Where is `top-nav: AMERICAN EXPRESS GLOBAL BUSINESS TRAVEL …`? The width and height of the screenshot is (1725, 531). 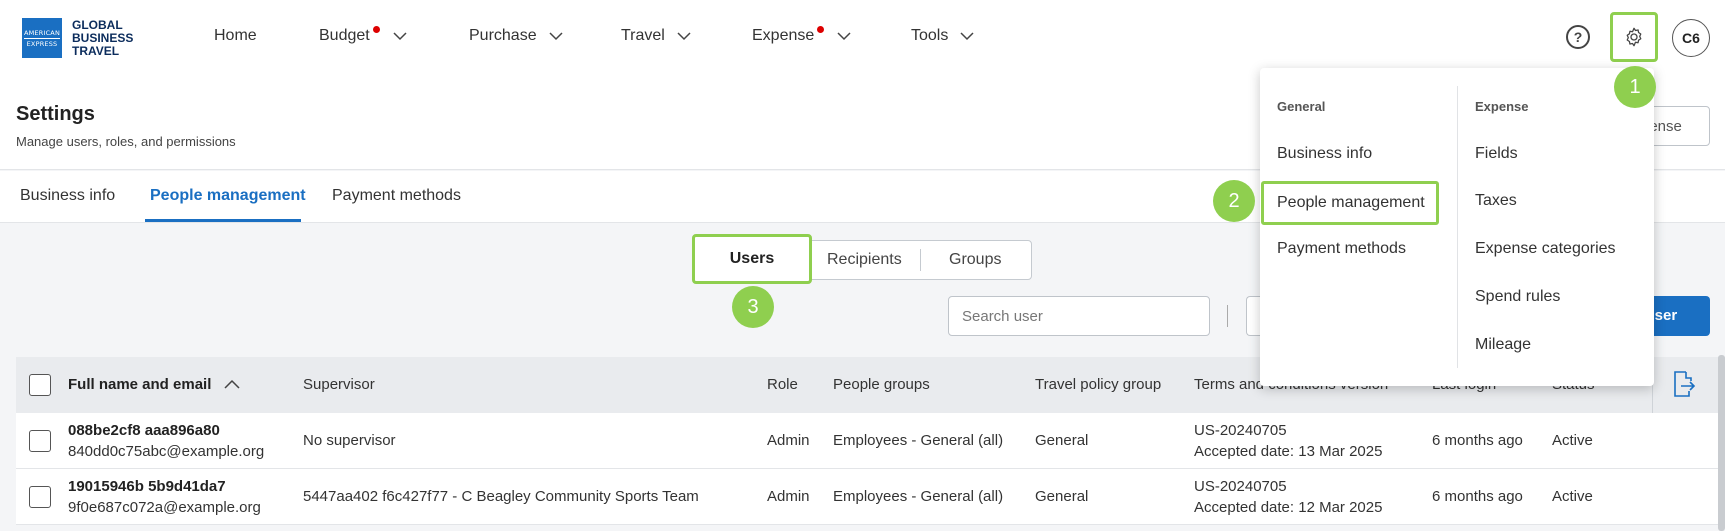
top-nav: AMERICAN EXPRESS GLOBAL BUSINESS TRAVEL … is located at coordinates (862, 38).